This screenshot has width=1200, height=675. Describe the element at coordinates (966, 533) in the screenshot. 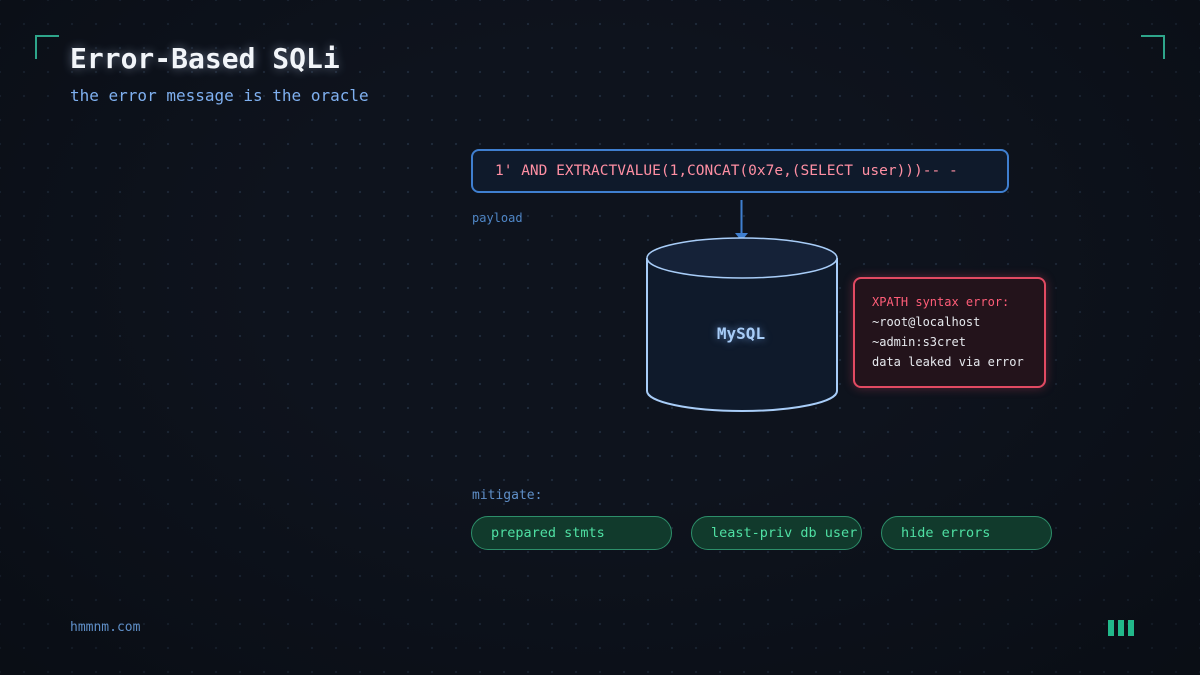

I see `mitigation-pill-hide-errors: hide errors` at that location.